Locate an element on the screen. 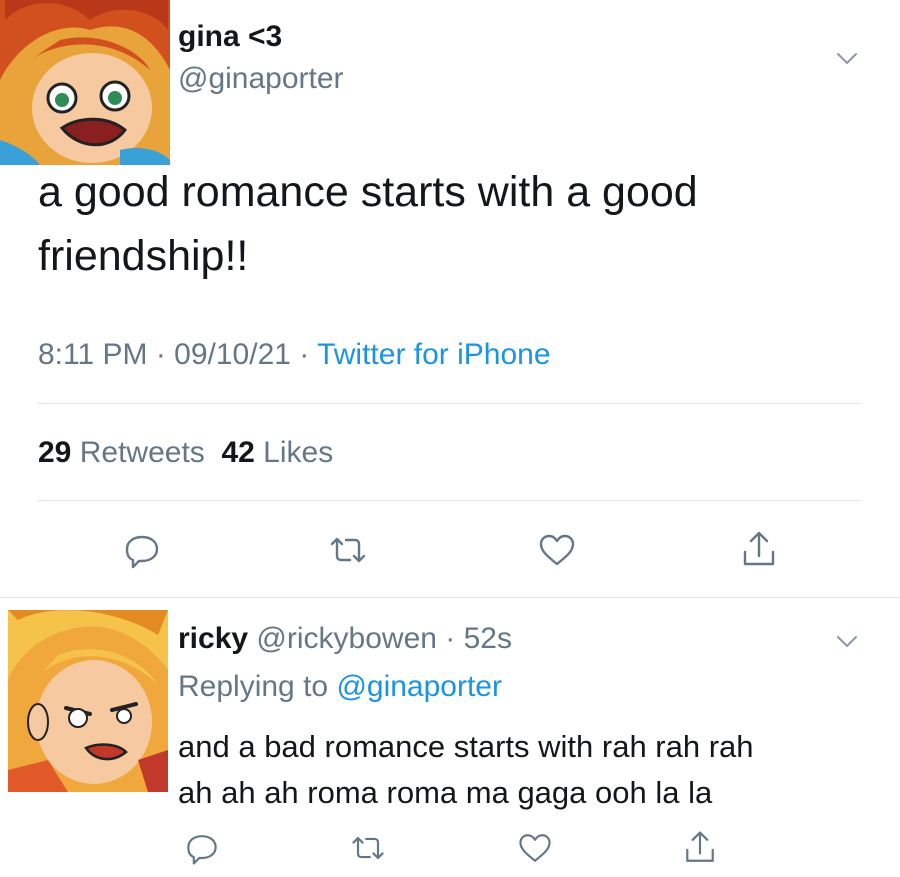  tweet-stats: 29 Retweets 42 Likes is located at coordinates (185, 453).